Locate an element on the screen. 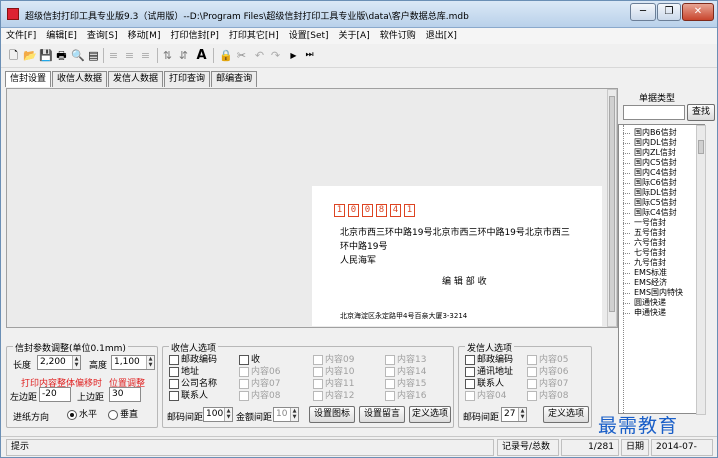  green-page-icon: ▤ is located at coordinates (93, 55).